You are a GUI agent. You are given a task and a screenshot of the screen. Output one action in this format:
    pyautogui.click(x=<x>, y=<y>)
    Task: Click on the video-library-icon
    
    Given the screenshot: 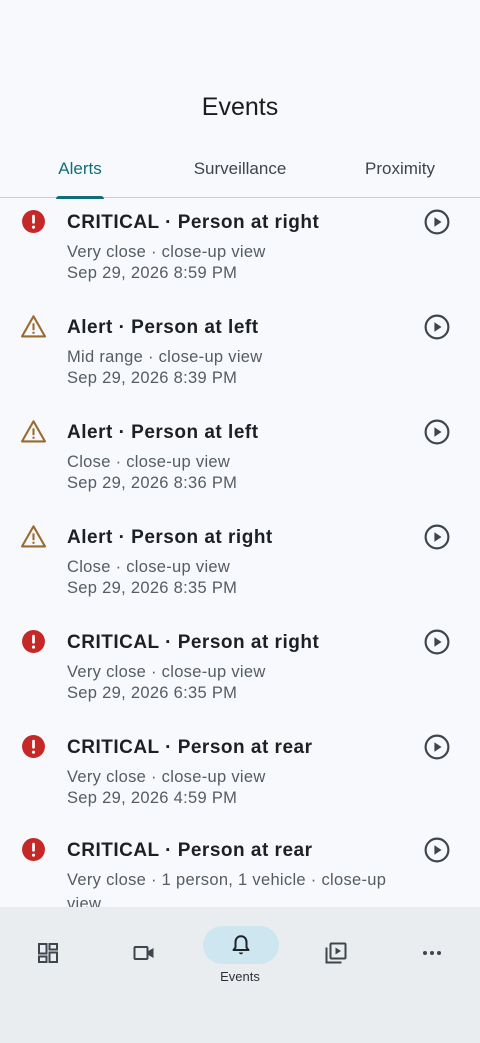 What is the action you would take?
    pyautogui.click(x=336, y=953)
    